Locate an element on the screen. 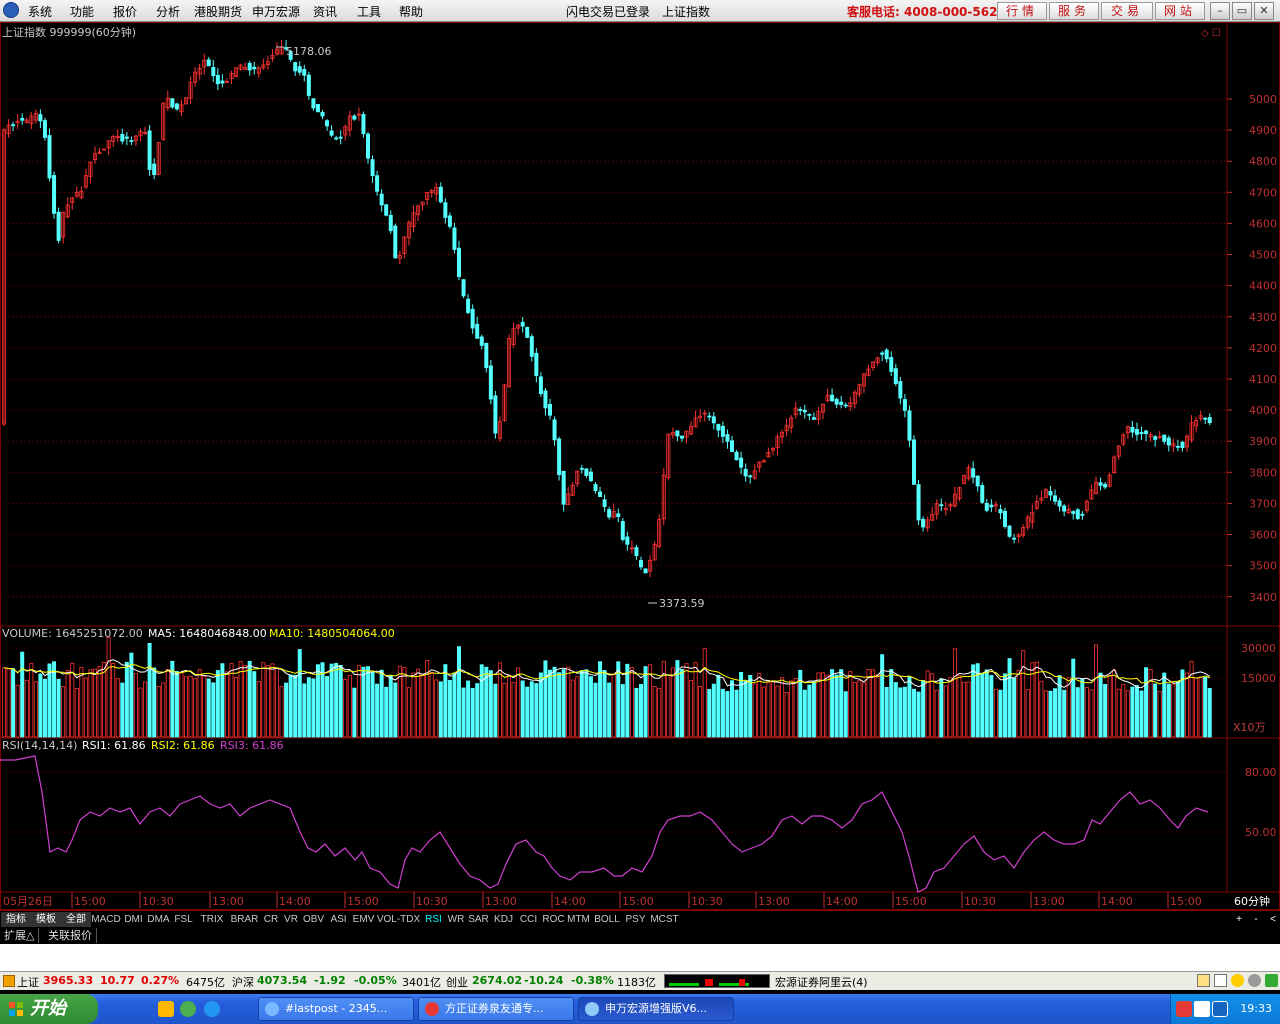 The image size is (1280, 1024). ime-sogou-icon is located at coordinates (1184, 1009).